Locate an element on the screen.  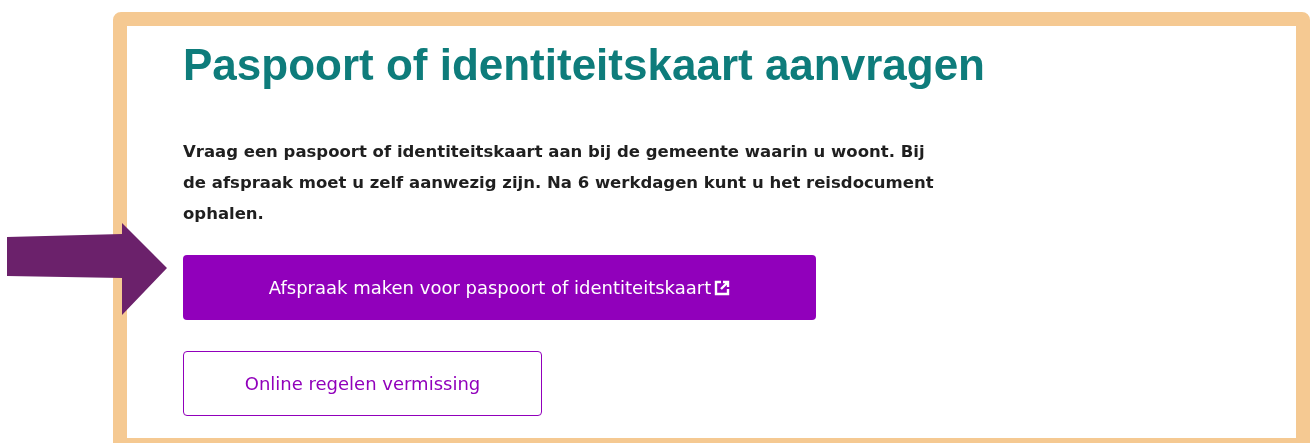
secondary-button: Online regelen vermissing is located at coordinates (362, 383).